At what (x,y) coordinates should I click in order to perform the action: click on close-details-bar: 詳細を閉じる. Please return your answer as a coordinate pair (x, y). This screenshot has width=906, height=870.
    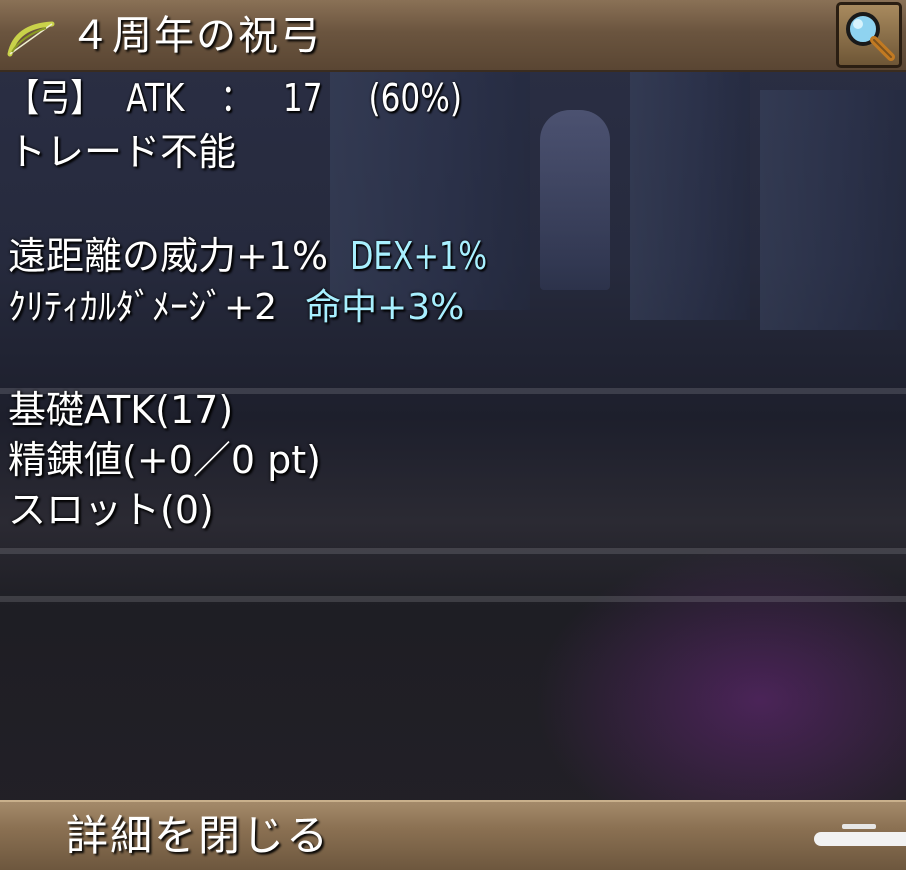
    Looking at the image, I should click on (453, 835).